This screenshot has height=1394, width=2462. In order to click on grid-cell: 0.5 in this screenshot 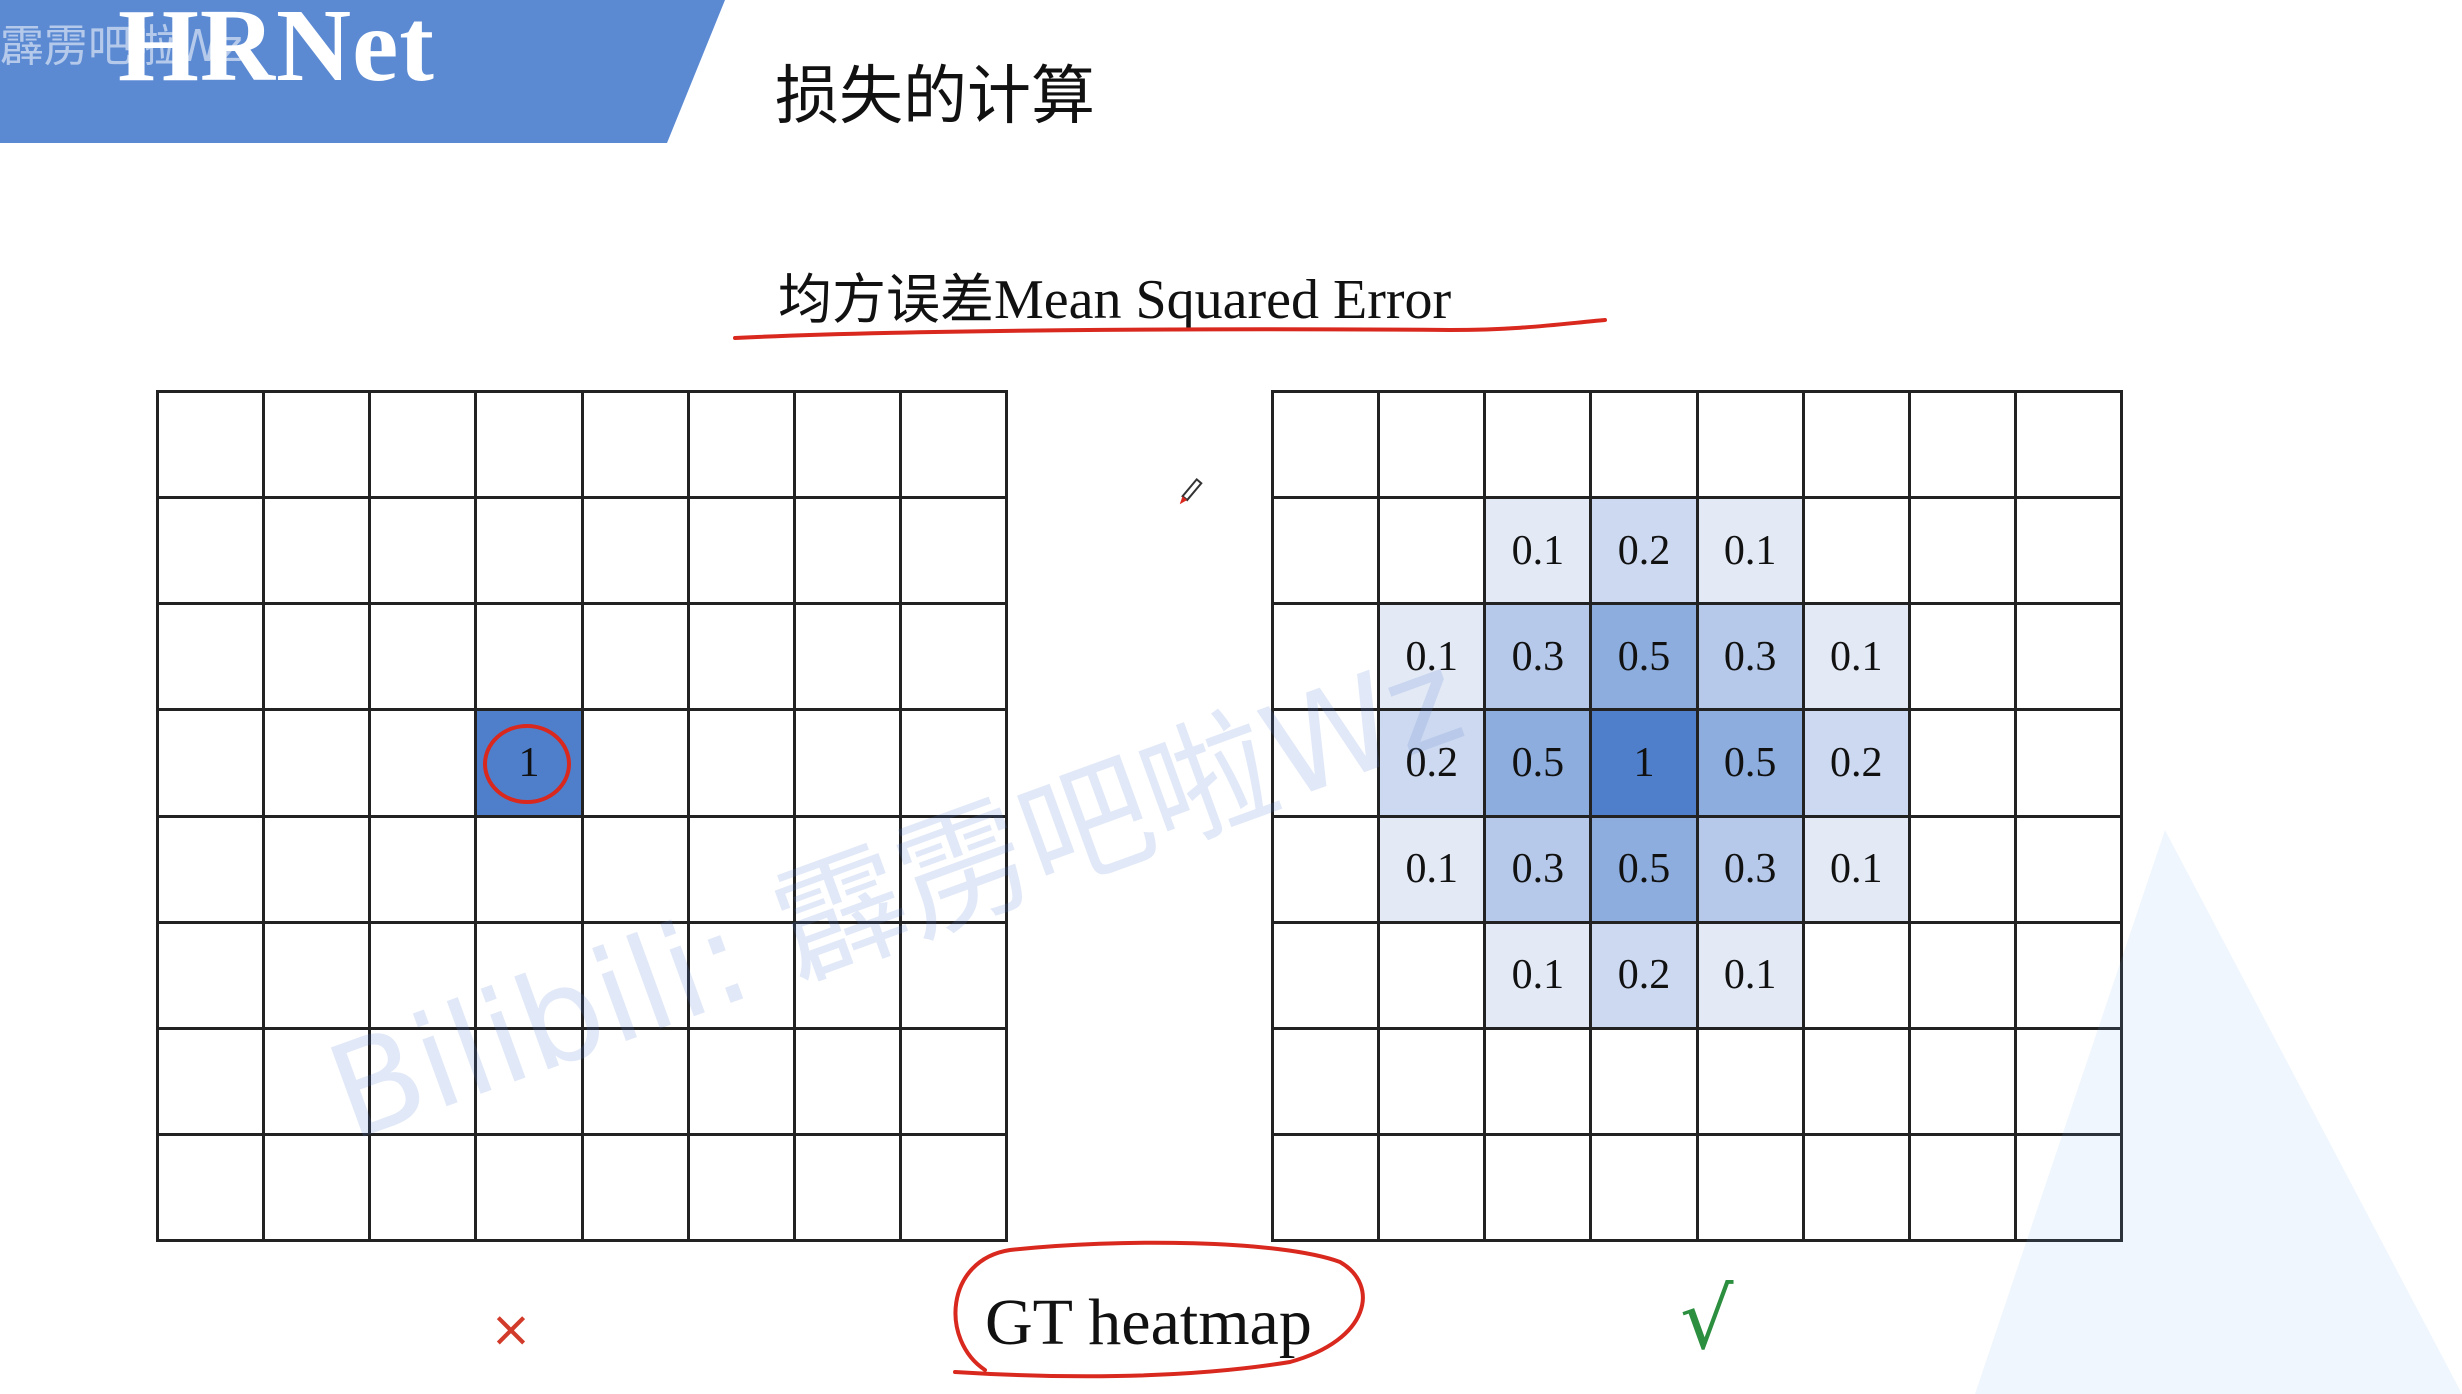, I will do `click(1645, 658)`.